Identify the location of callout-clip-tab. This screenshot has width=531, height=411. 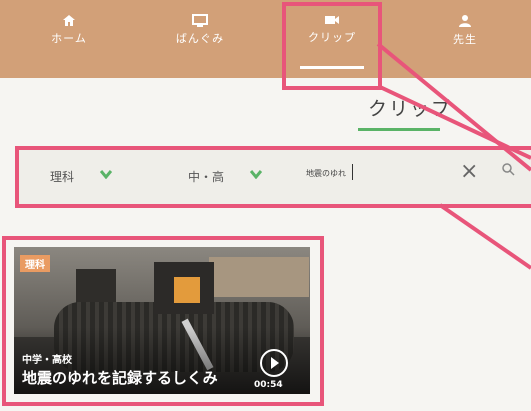
(332, 46).